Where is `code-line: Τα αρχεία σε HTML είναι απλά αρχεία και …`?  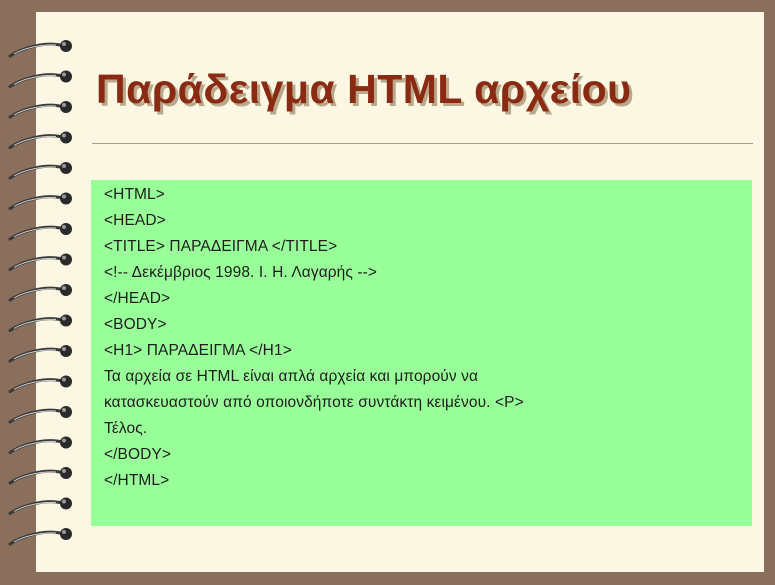 code-line: Τα αρχεία σε HTML είναι απλά αρχεία και … is located at coordinates (291, 376).